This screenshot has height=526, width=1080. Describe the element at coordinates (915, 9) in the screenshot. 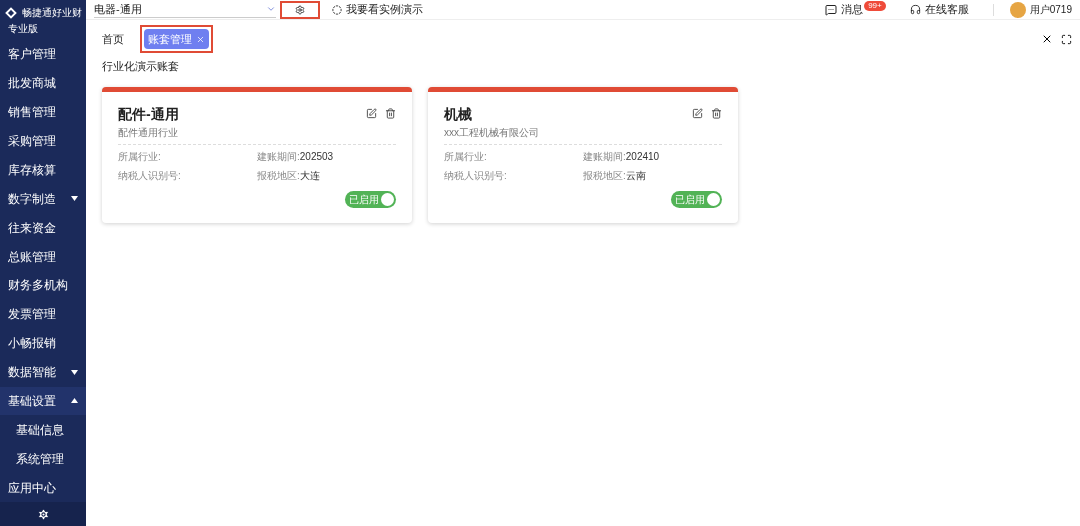

I see `headset-icon` at that location.